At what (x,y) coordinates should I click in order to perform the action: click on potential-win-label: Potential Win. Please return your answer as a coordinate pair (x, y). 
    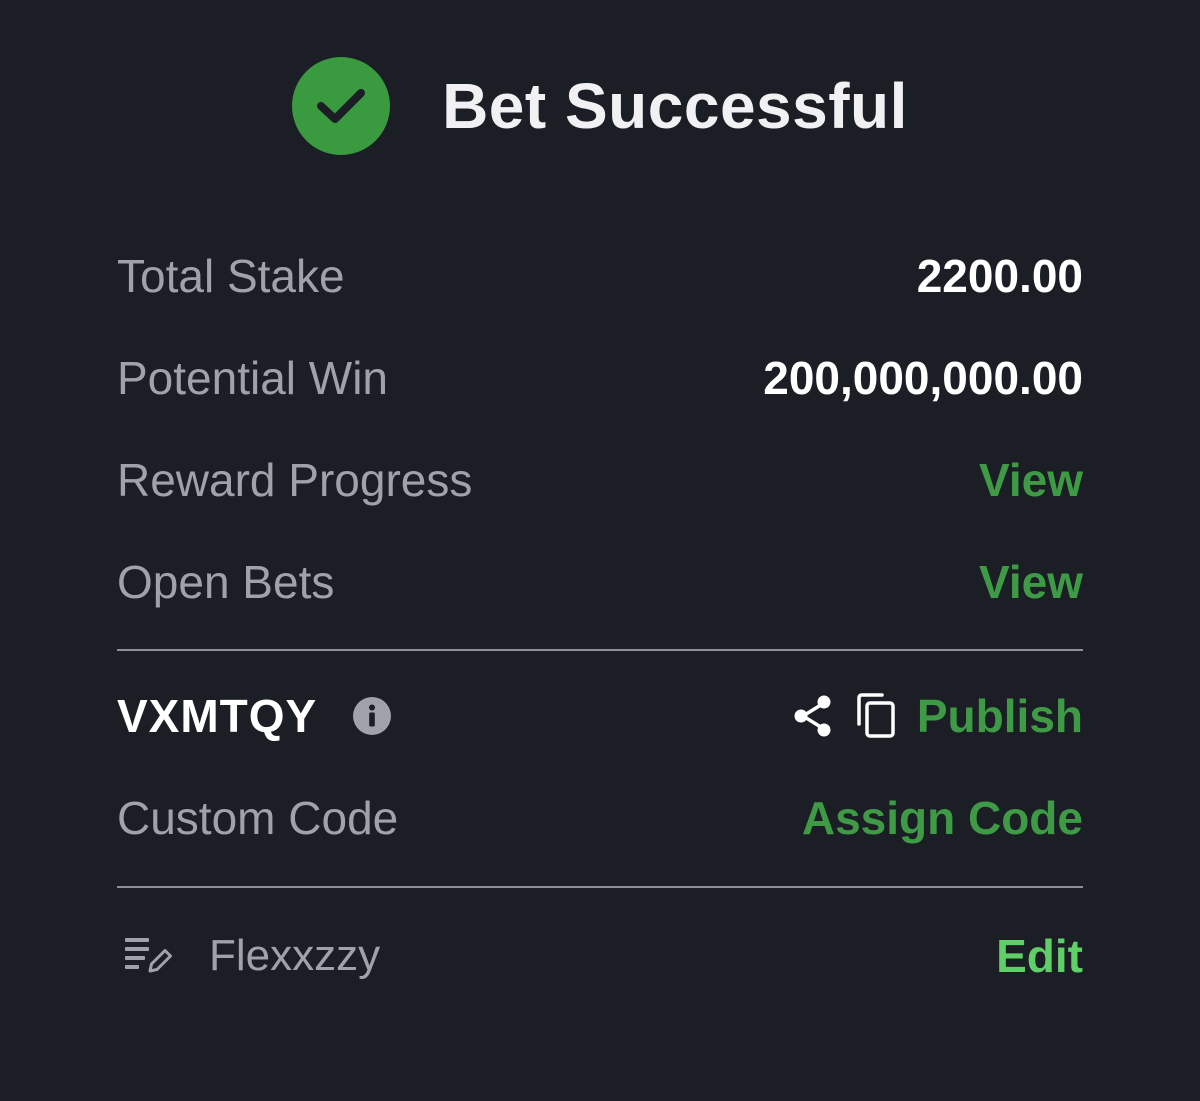
    Looking at the image, I should click on (253, 378).